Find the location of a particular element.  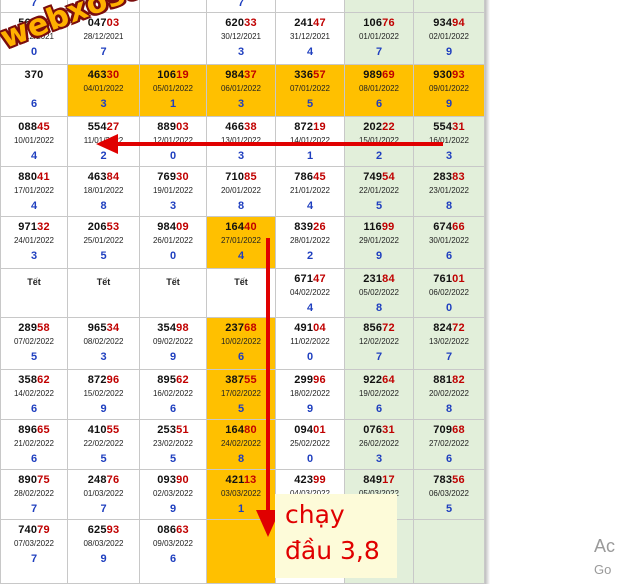

annotation-line-1: chạy is located at coordinates (315, 514).